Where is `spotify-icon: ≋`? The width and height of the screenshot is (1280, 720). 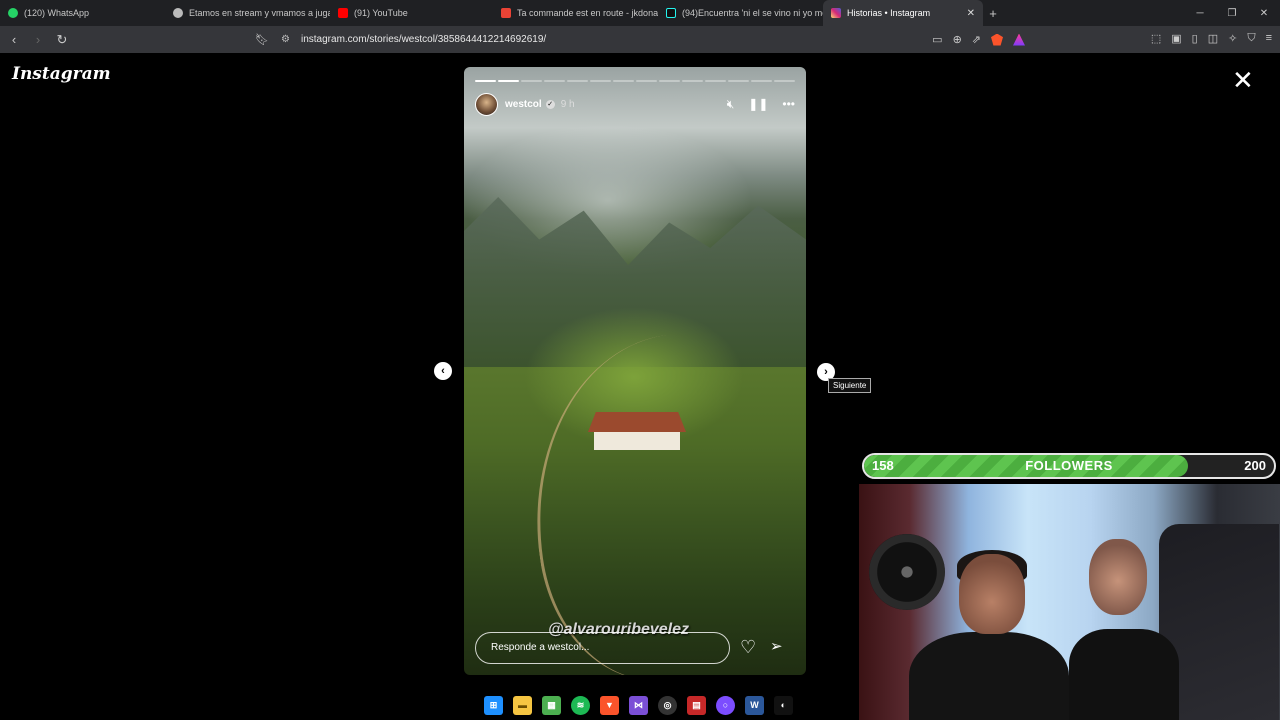 spotify-icon: ≋ is located at coordinates (580, 705).